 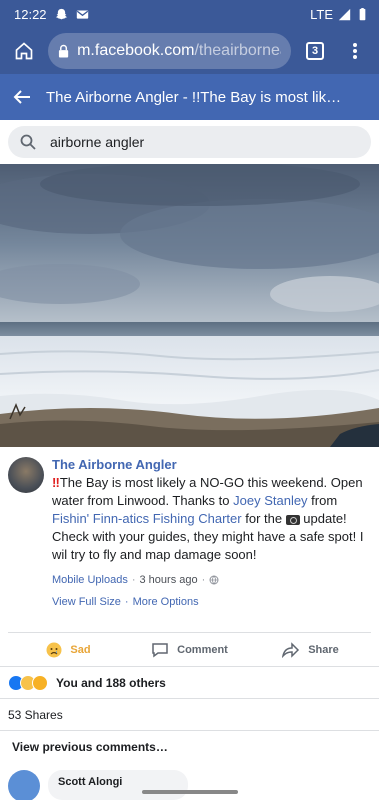 What do you see at coordinates (40, 682) in the screenshot?
I see `wow-reaction-icon` at bounding box center [40, 682].